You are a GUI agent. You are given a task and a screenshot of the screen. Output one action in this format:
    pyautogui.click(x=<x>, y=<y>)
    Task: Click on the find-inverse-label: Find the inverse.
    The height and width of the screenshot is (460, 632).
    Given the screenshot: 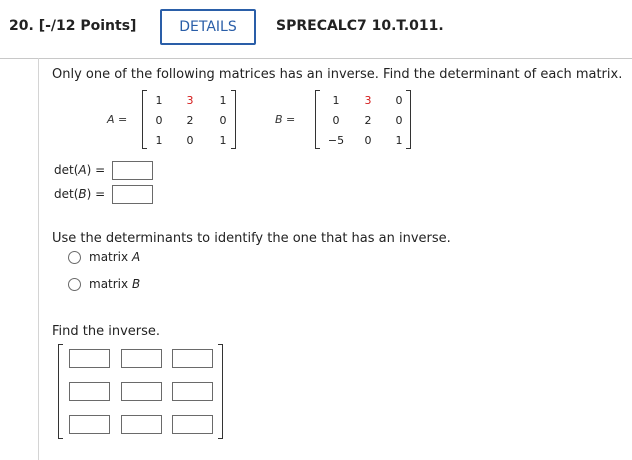 What is the action you would take?
    pyautogui.click(x=106, y=331)
    